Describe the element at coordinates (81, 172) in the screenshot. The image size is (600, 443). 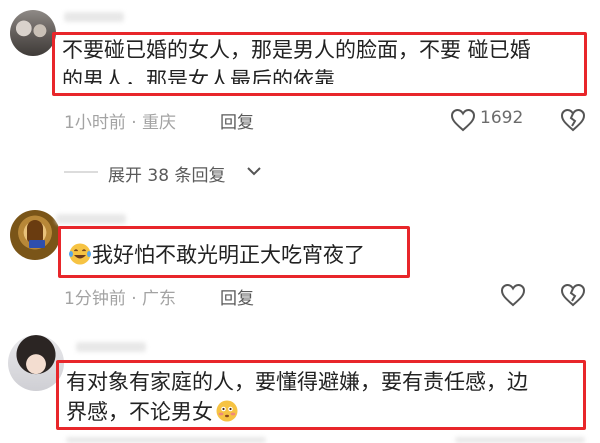
I see `expand-divider` at that location.